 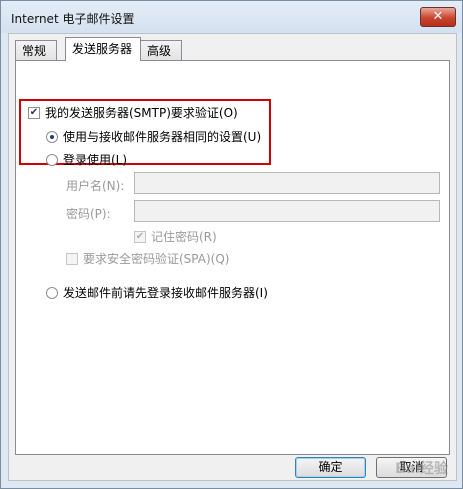 I want to click on close-button: ✕, so click(x=438, y=17).